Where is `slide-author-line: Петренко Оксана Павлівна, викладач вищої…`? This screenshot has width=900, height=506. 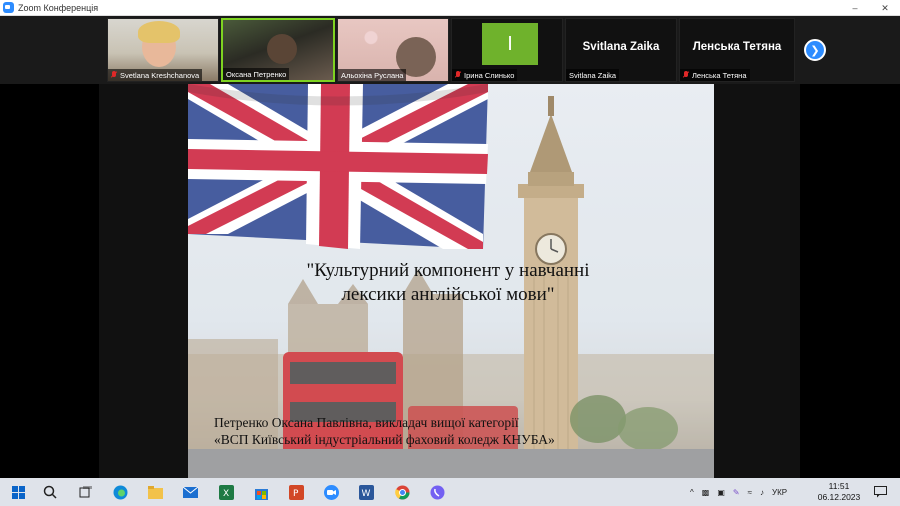 slide-author-line: Петренко Оксана Павлівна, викладач вищої… is located at coordinates (366, 422).